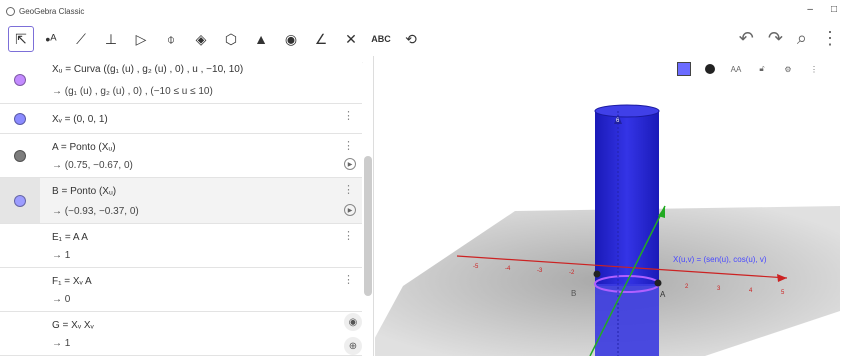 This screenshot has width=845, height=356. I want to click on algebra-definition: E₁ = A A, so click(70, 237).